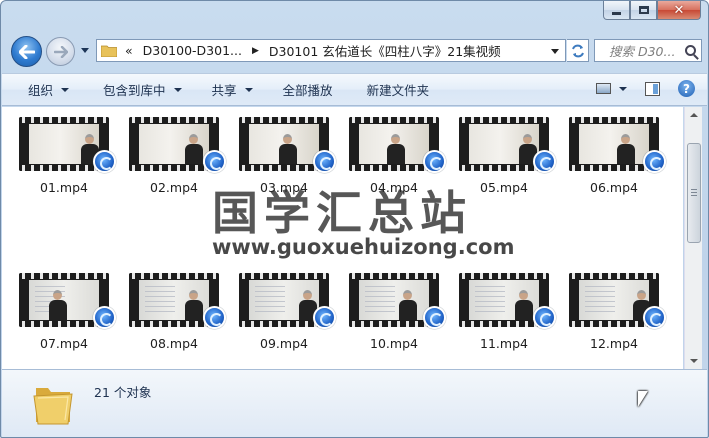 This screenshot has height=438, width=709. Describe the element at coordinates (616, 13) in the screenshot. I see `minimize-icon` at that location.